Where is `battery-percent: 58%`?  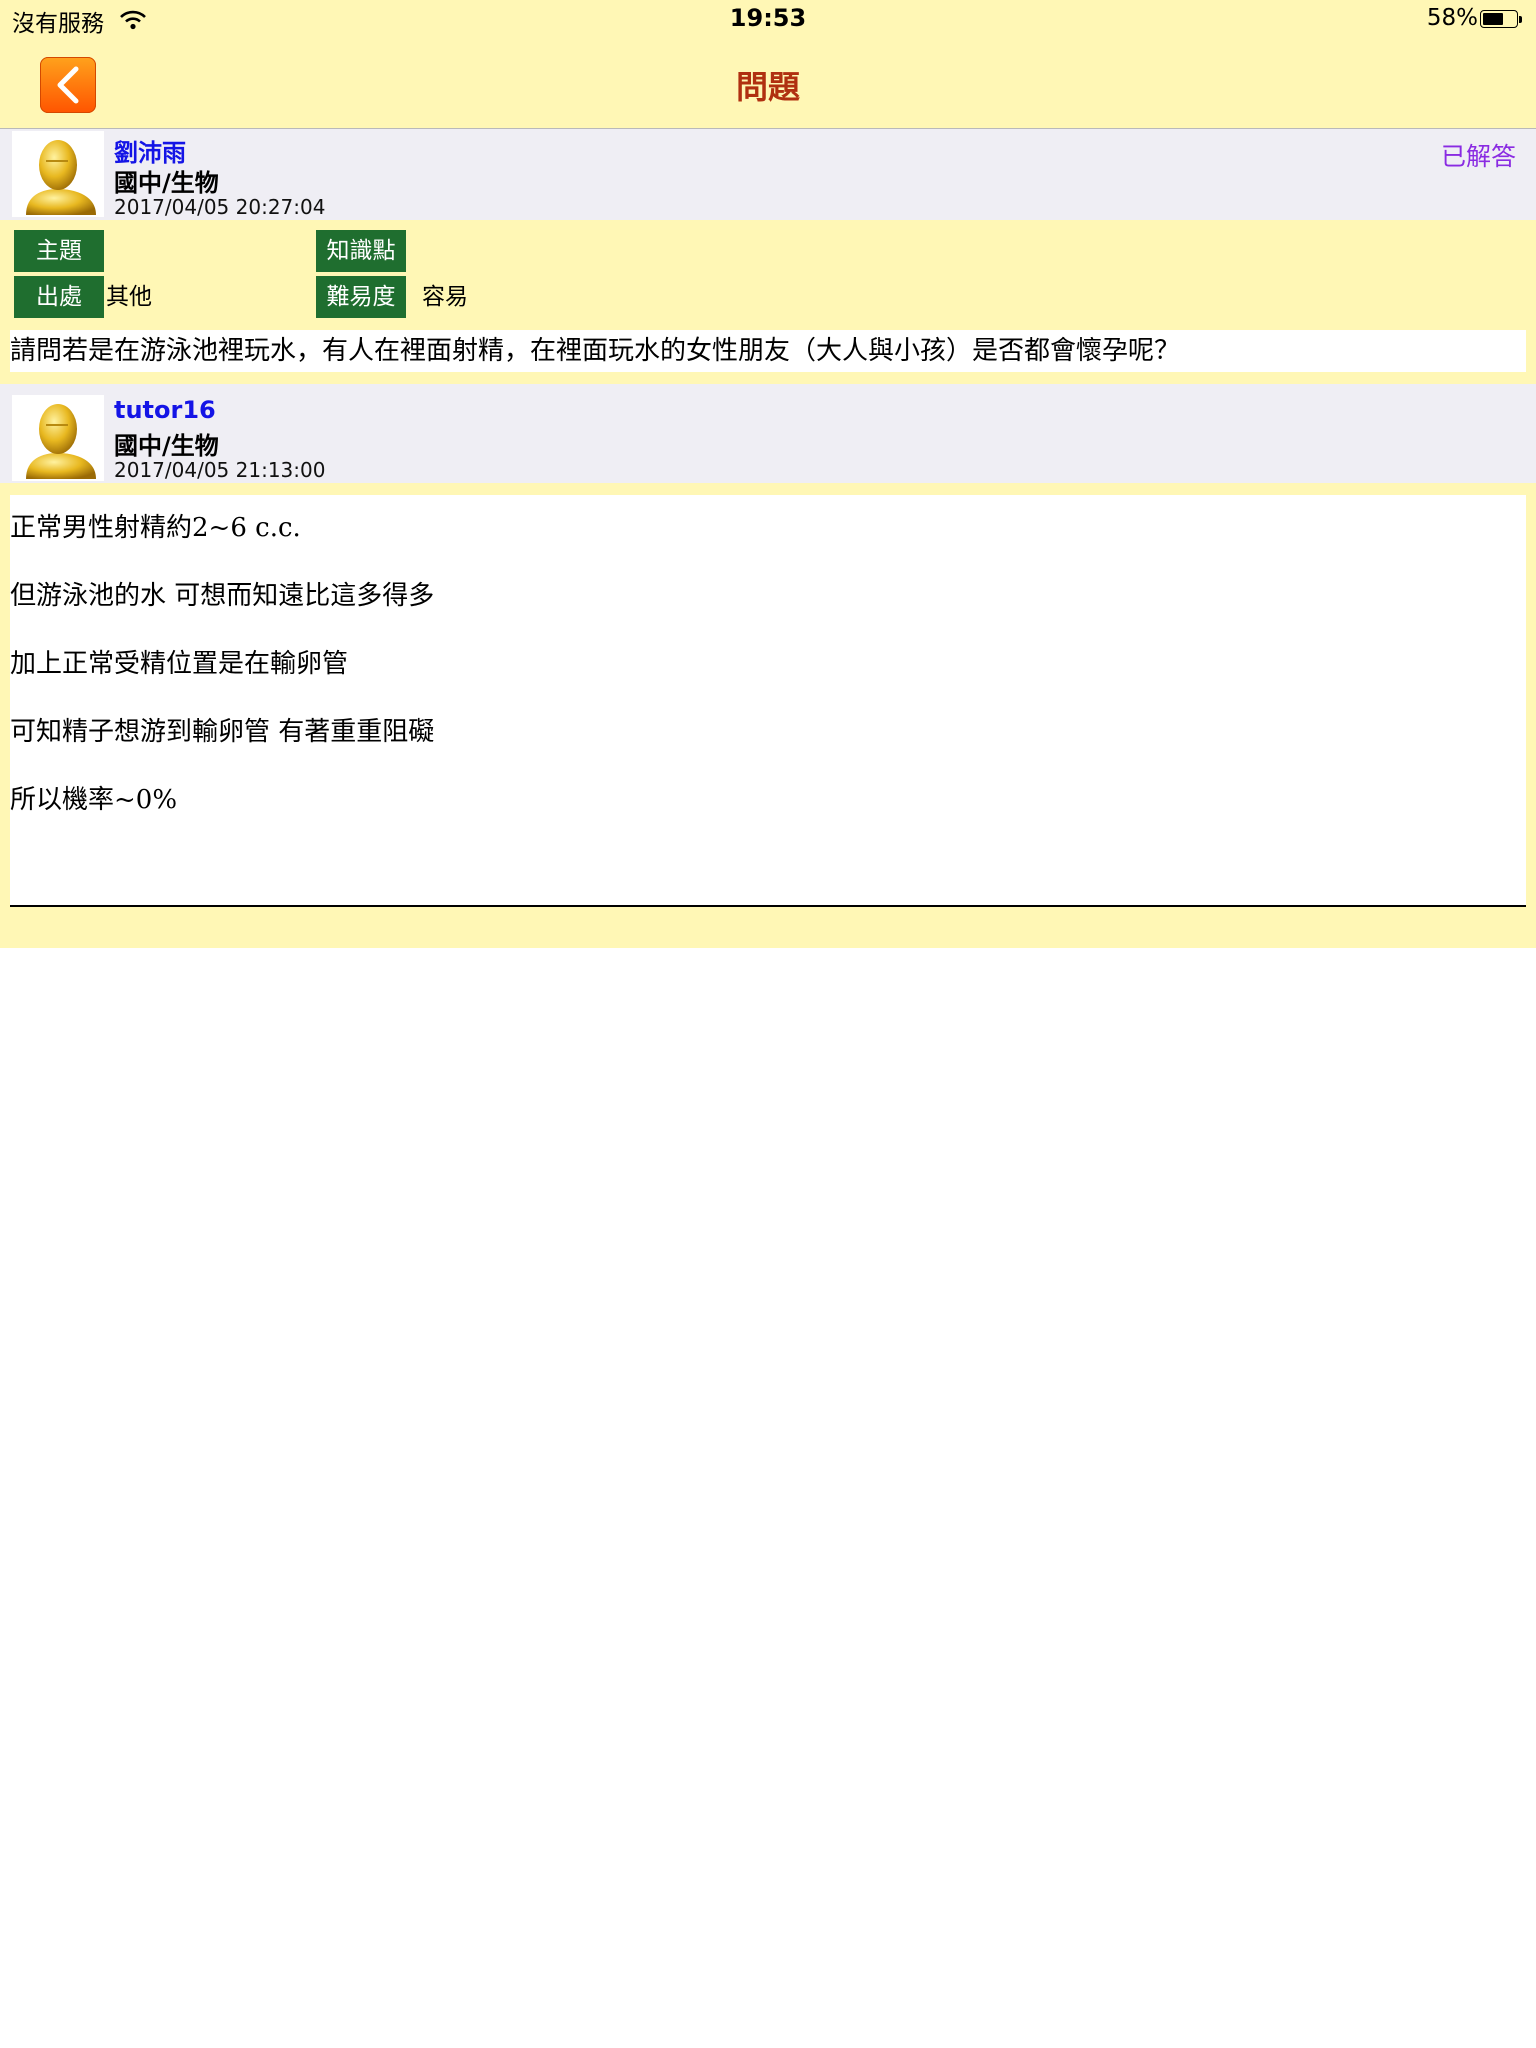
battery-percent: 58% is located at coordinates (1452, 18).